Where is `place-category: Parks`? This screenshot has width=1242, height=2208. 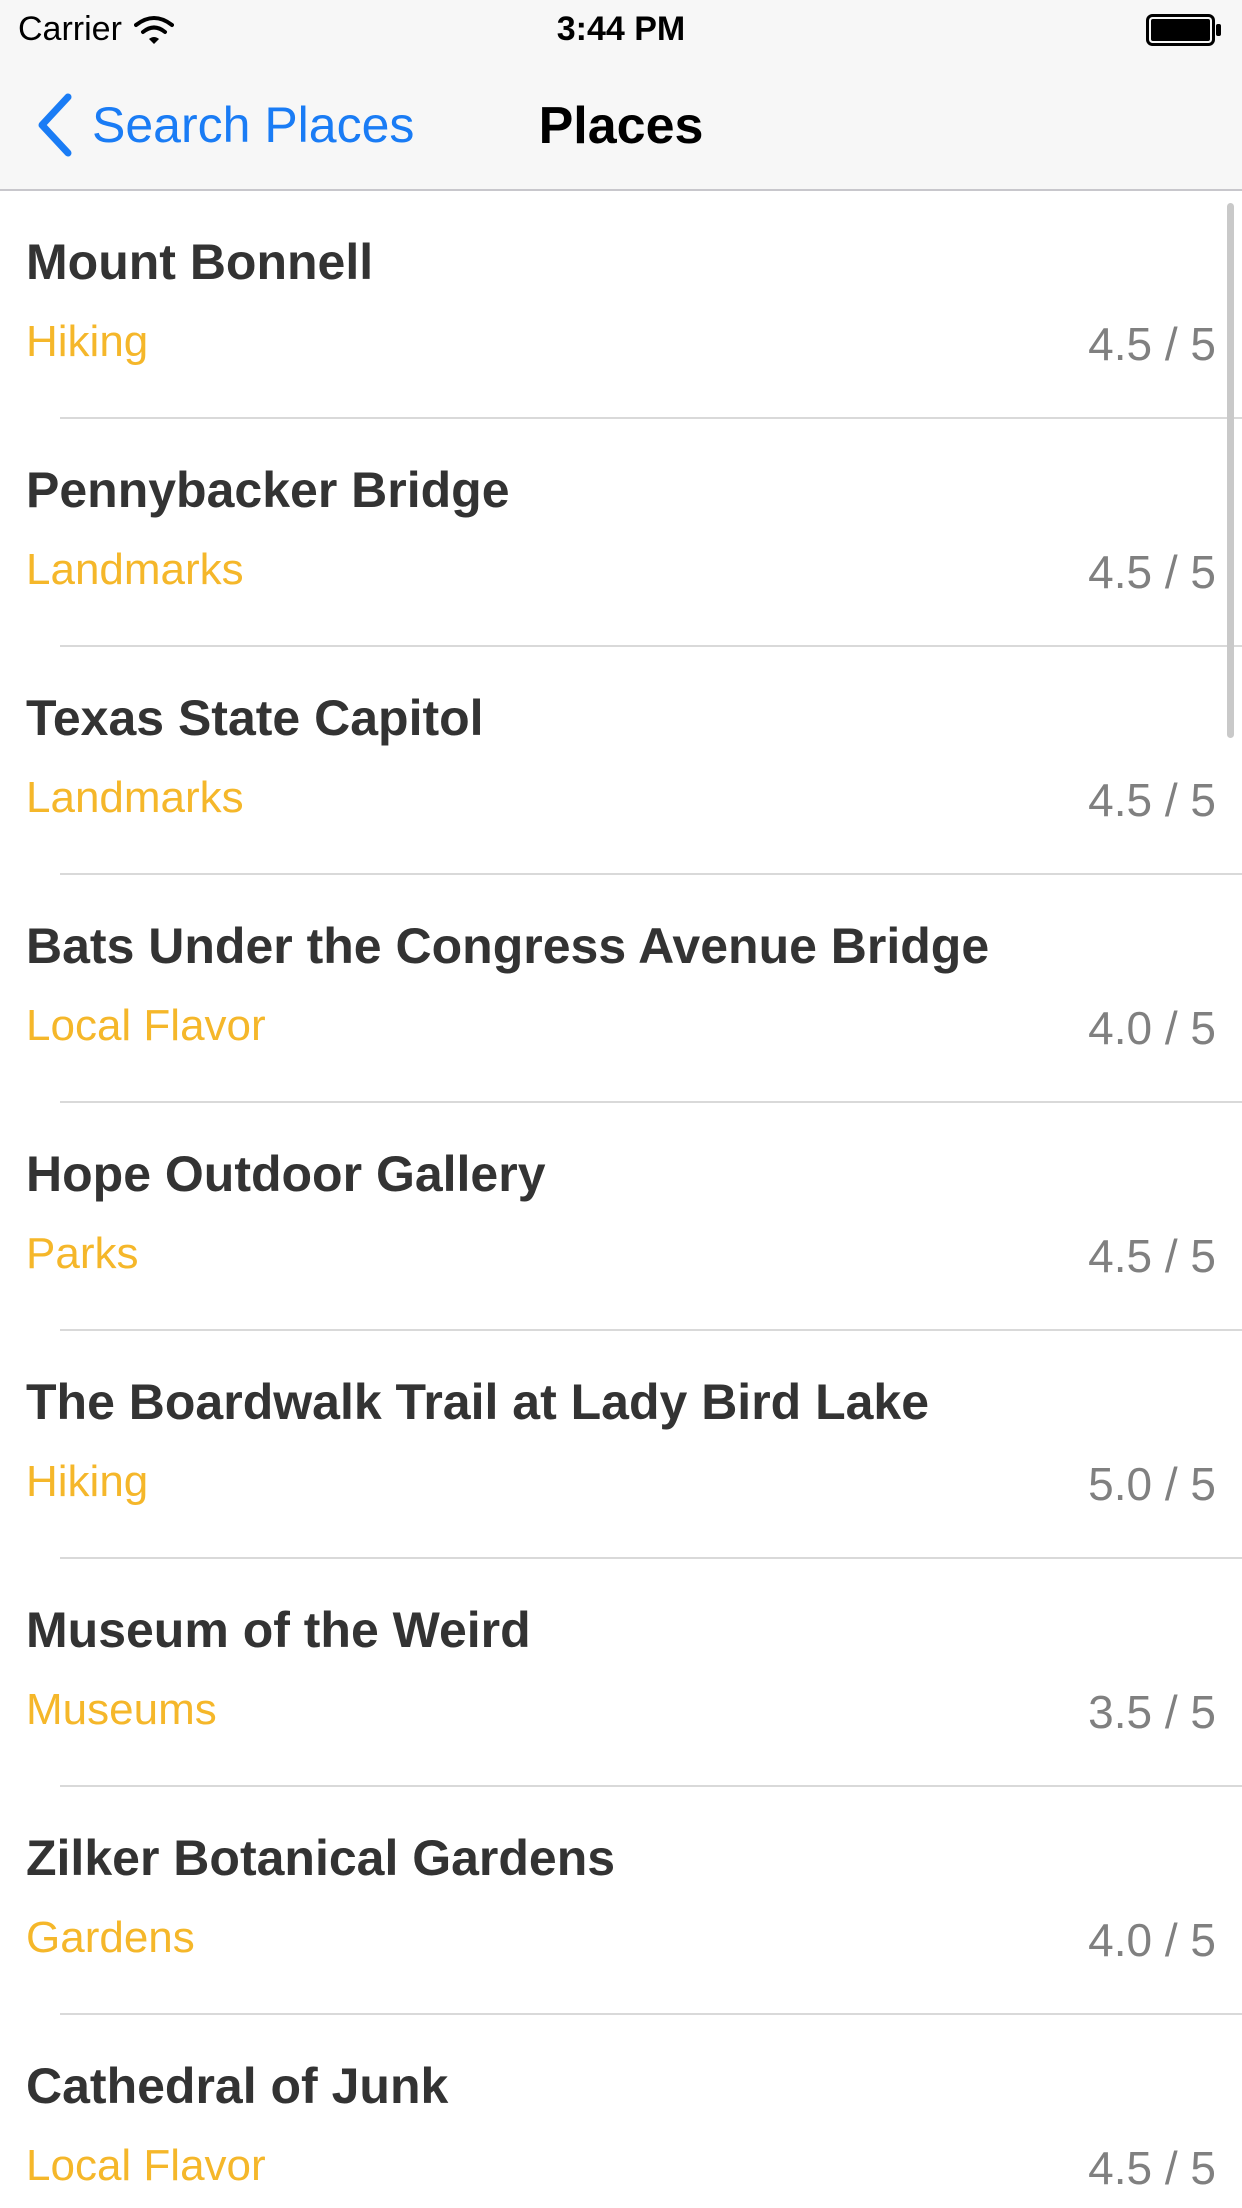 place-category: Parks is located at coordinates (82, 1253).